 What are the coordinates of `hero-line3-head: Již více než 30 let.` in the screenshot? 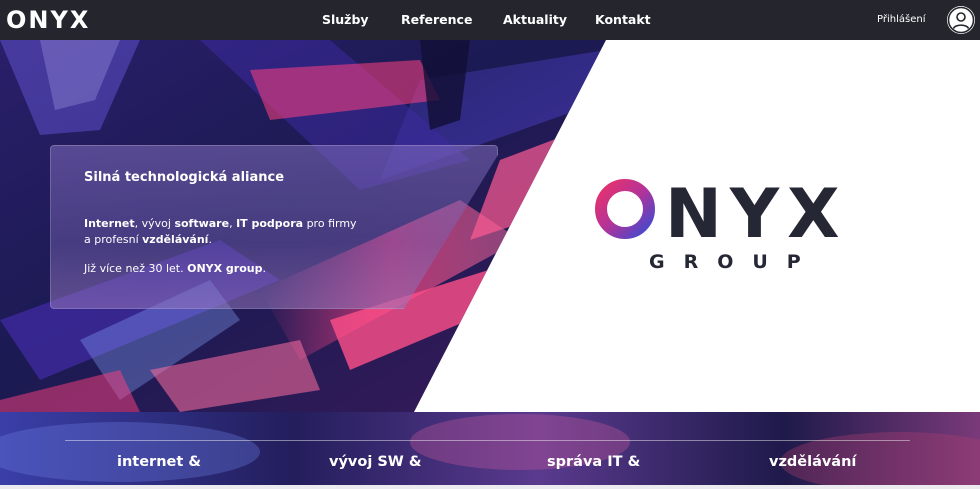 It's located at (136, 268).